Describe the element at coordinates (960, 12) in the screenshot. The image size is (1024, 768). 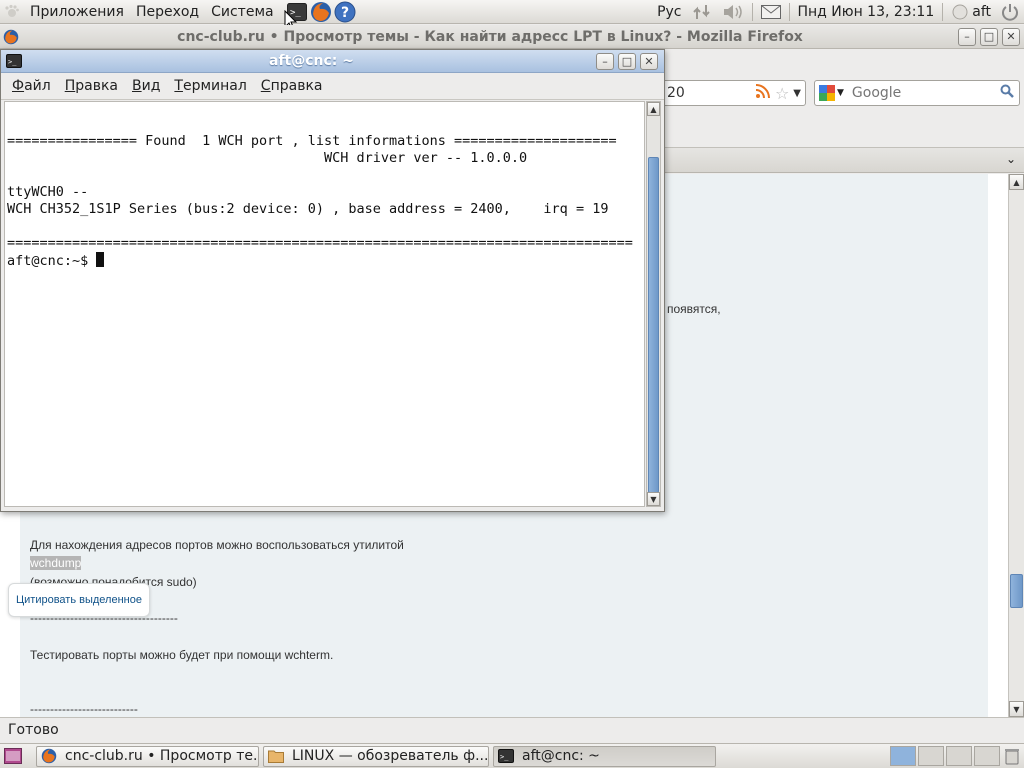
I see `user-status-icon` at that location.